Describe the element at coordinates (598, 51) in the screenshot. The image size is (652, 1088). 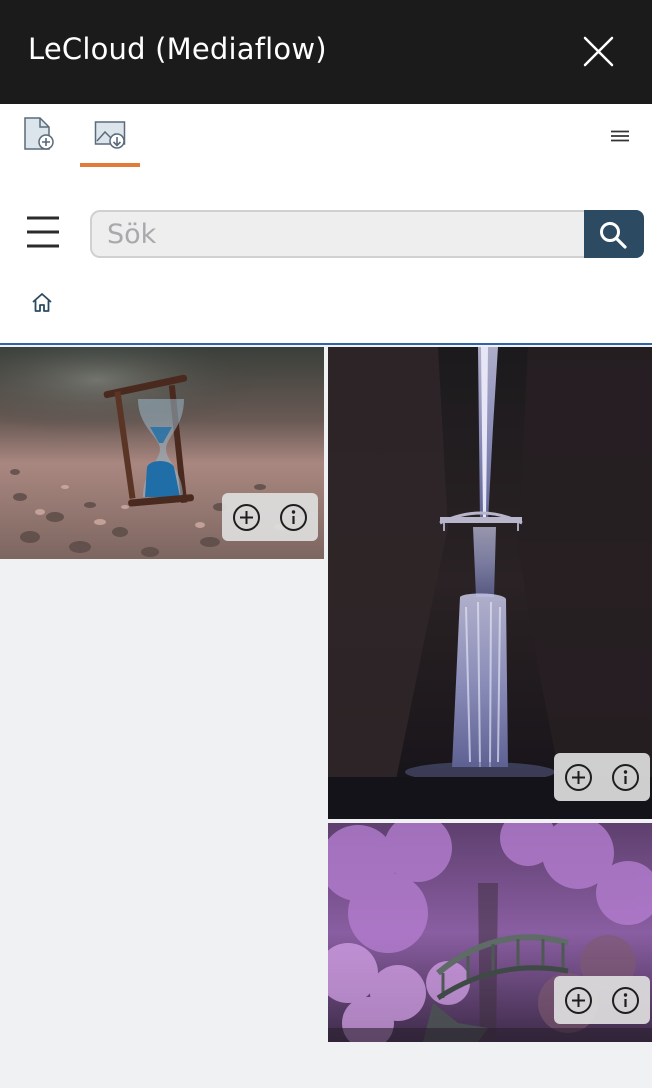
I see `close-icon` at that location.